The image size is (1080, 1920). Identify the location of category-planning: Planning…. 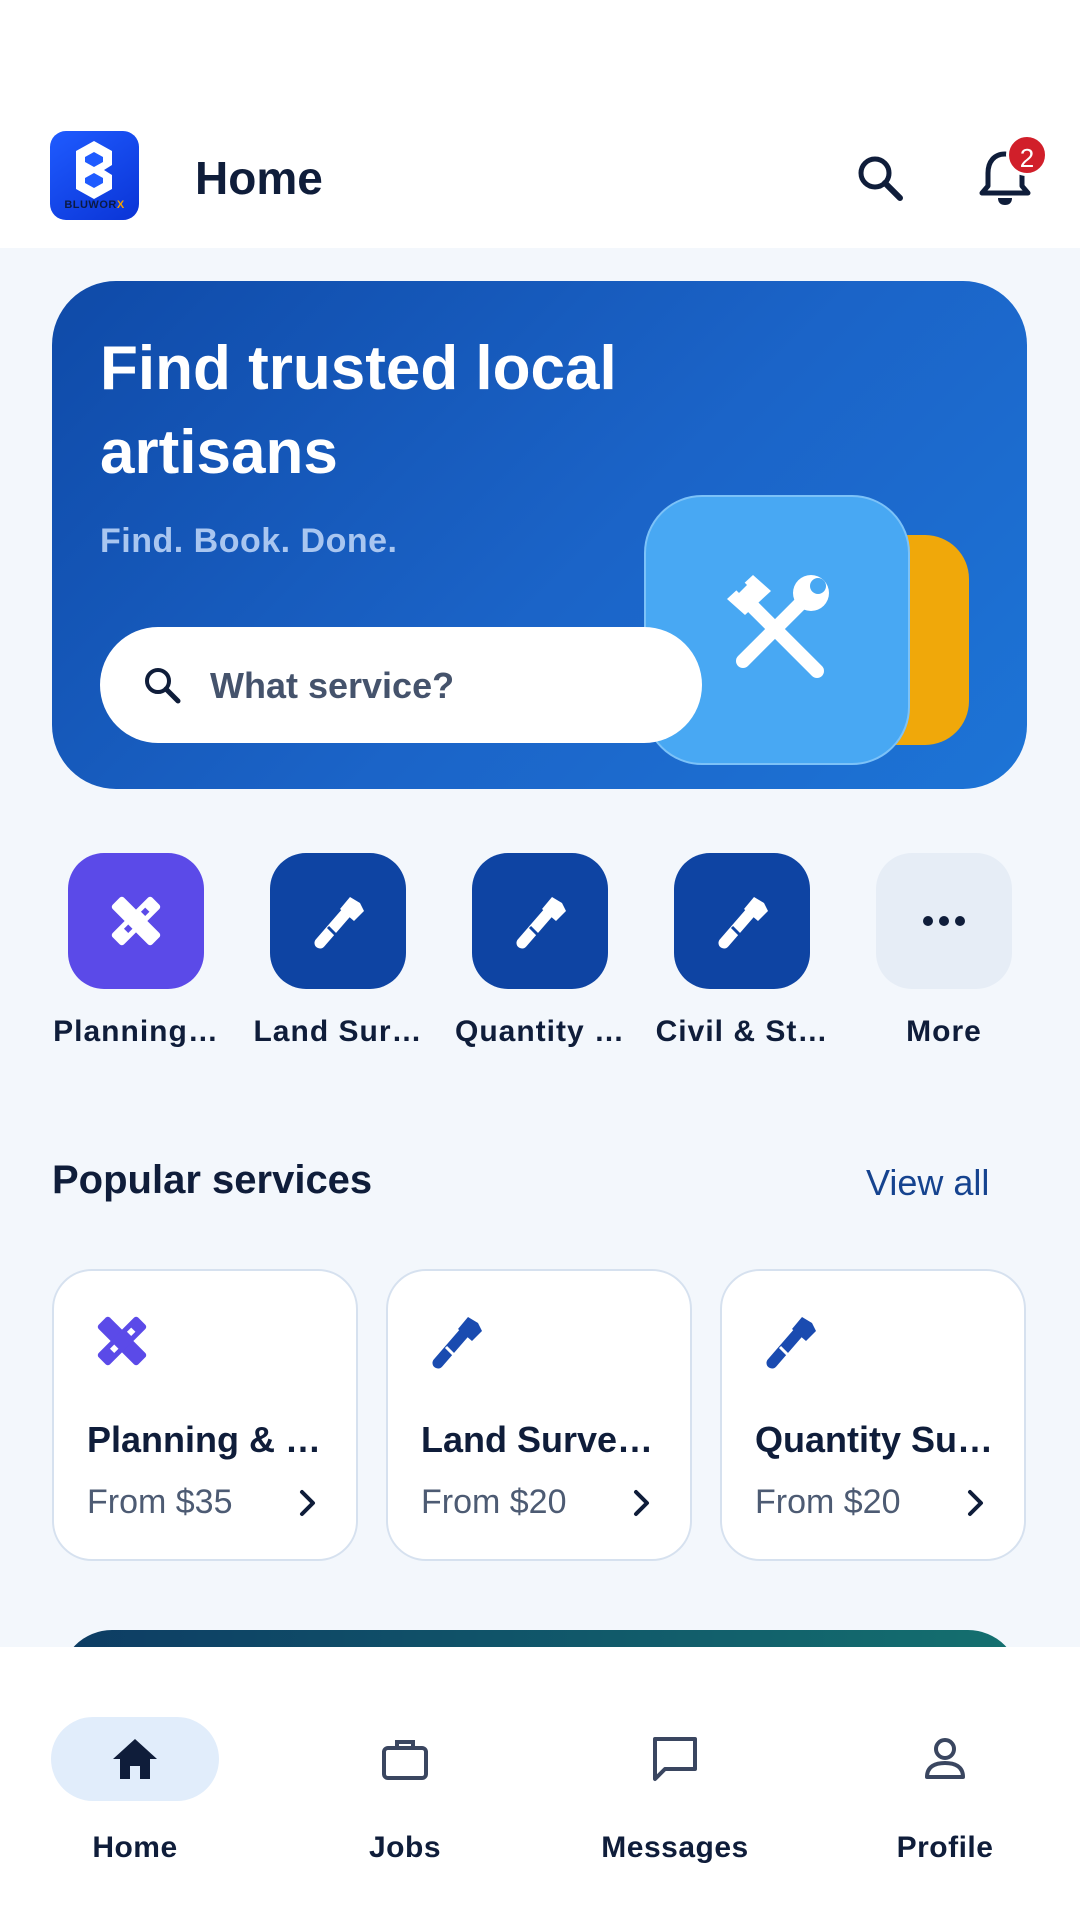
(136, 953).